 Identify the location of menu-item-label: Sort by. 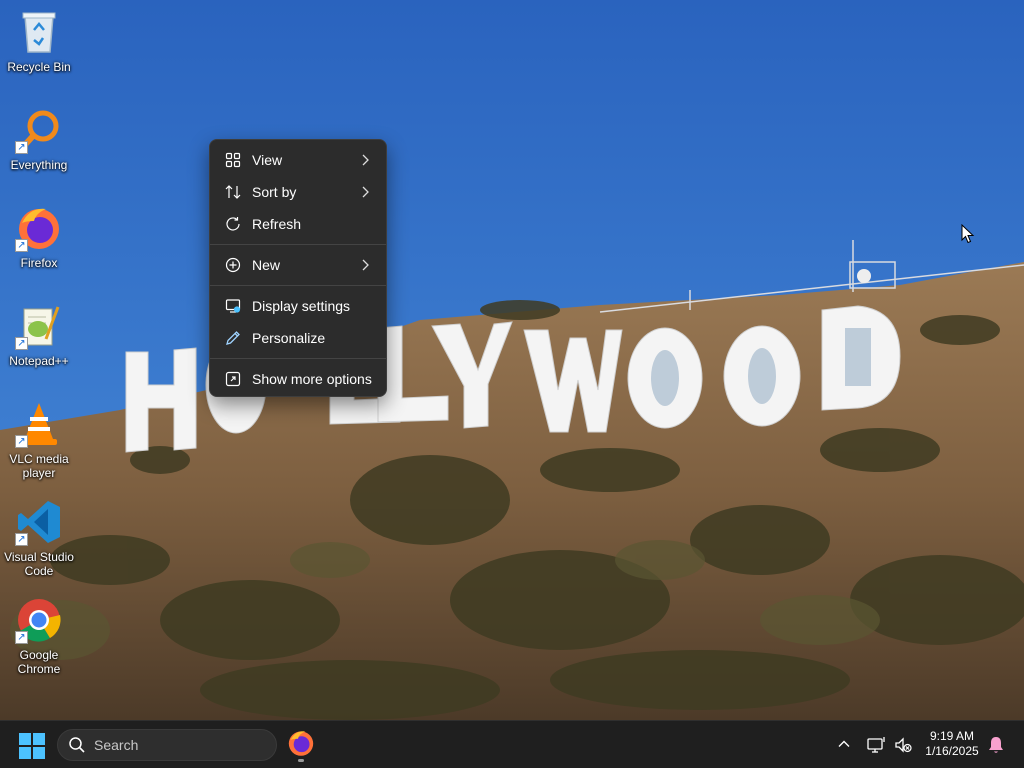
(274, 192).